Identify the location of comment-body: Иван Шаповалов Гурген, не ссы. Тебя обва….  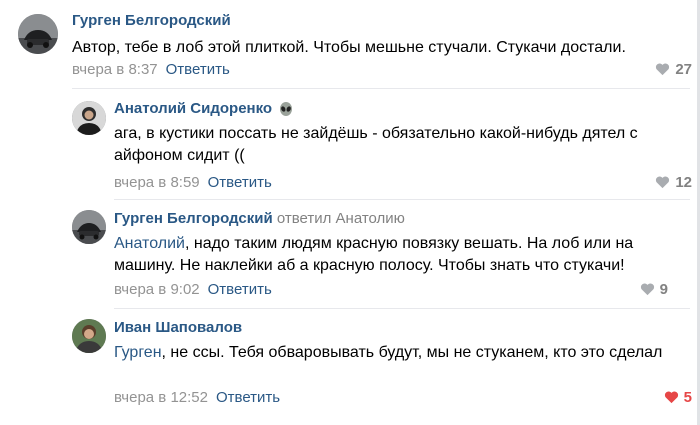
(394, 341).